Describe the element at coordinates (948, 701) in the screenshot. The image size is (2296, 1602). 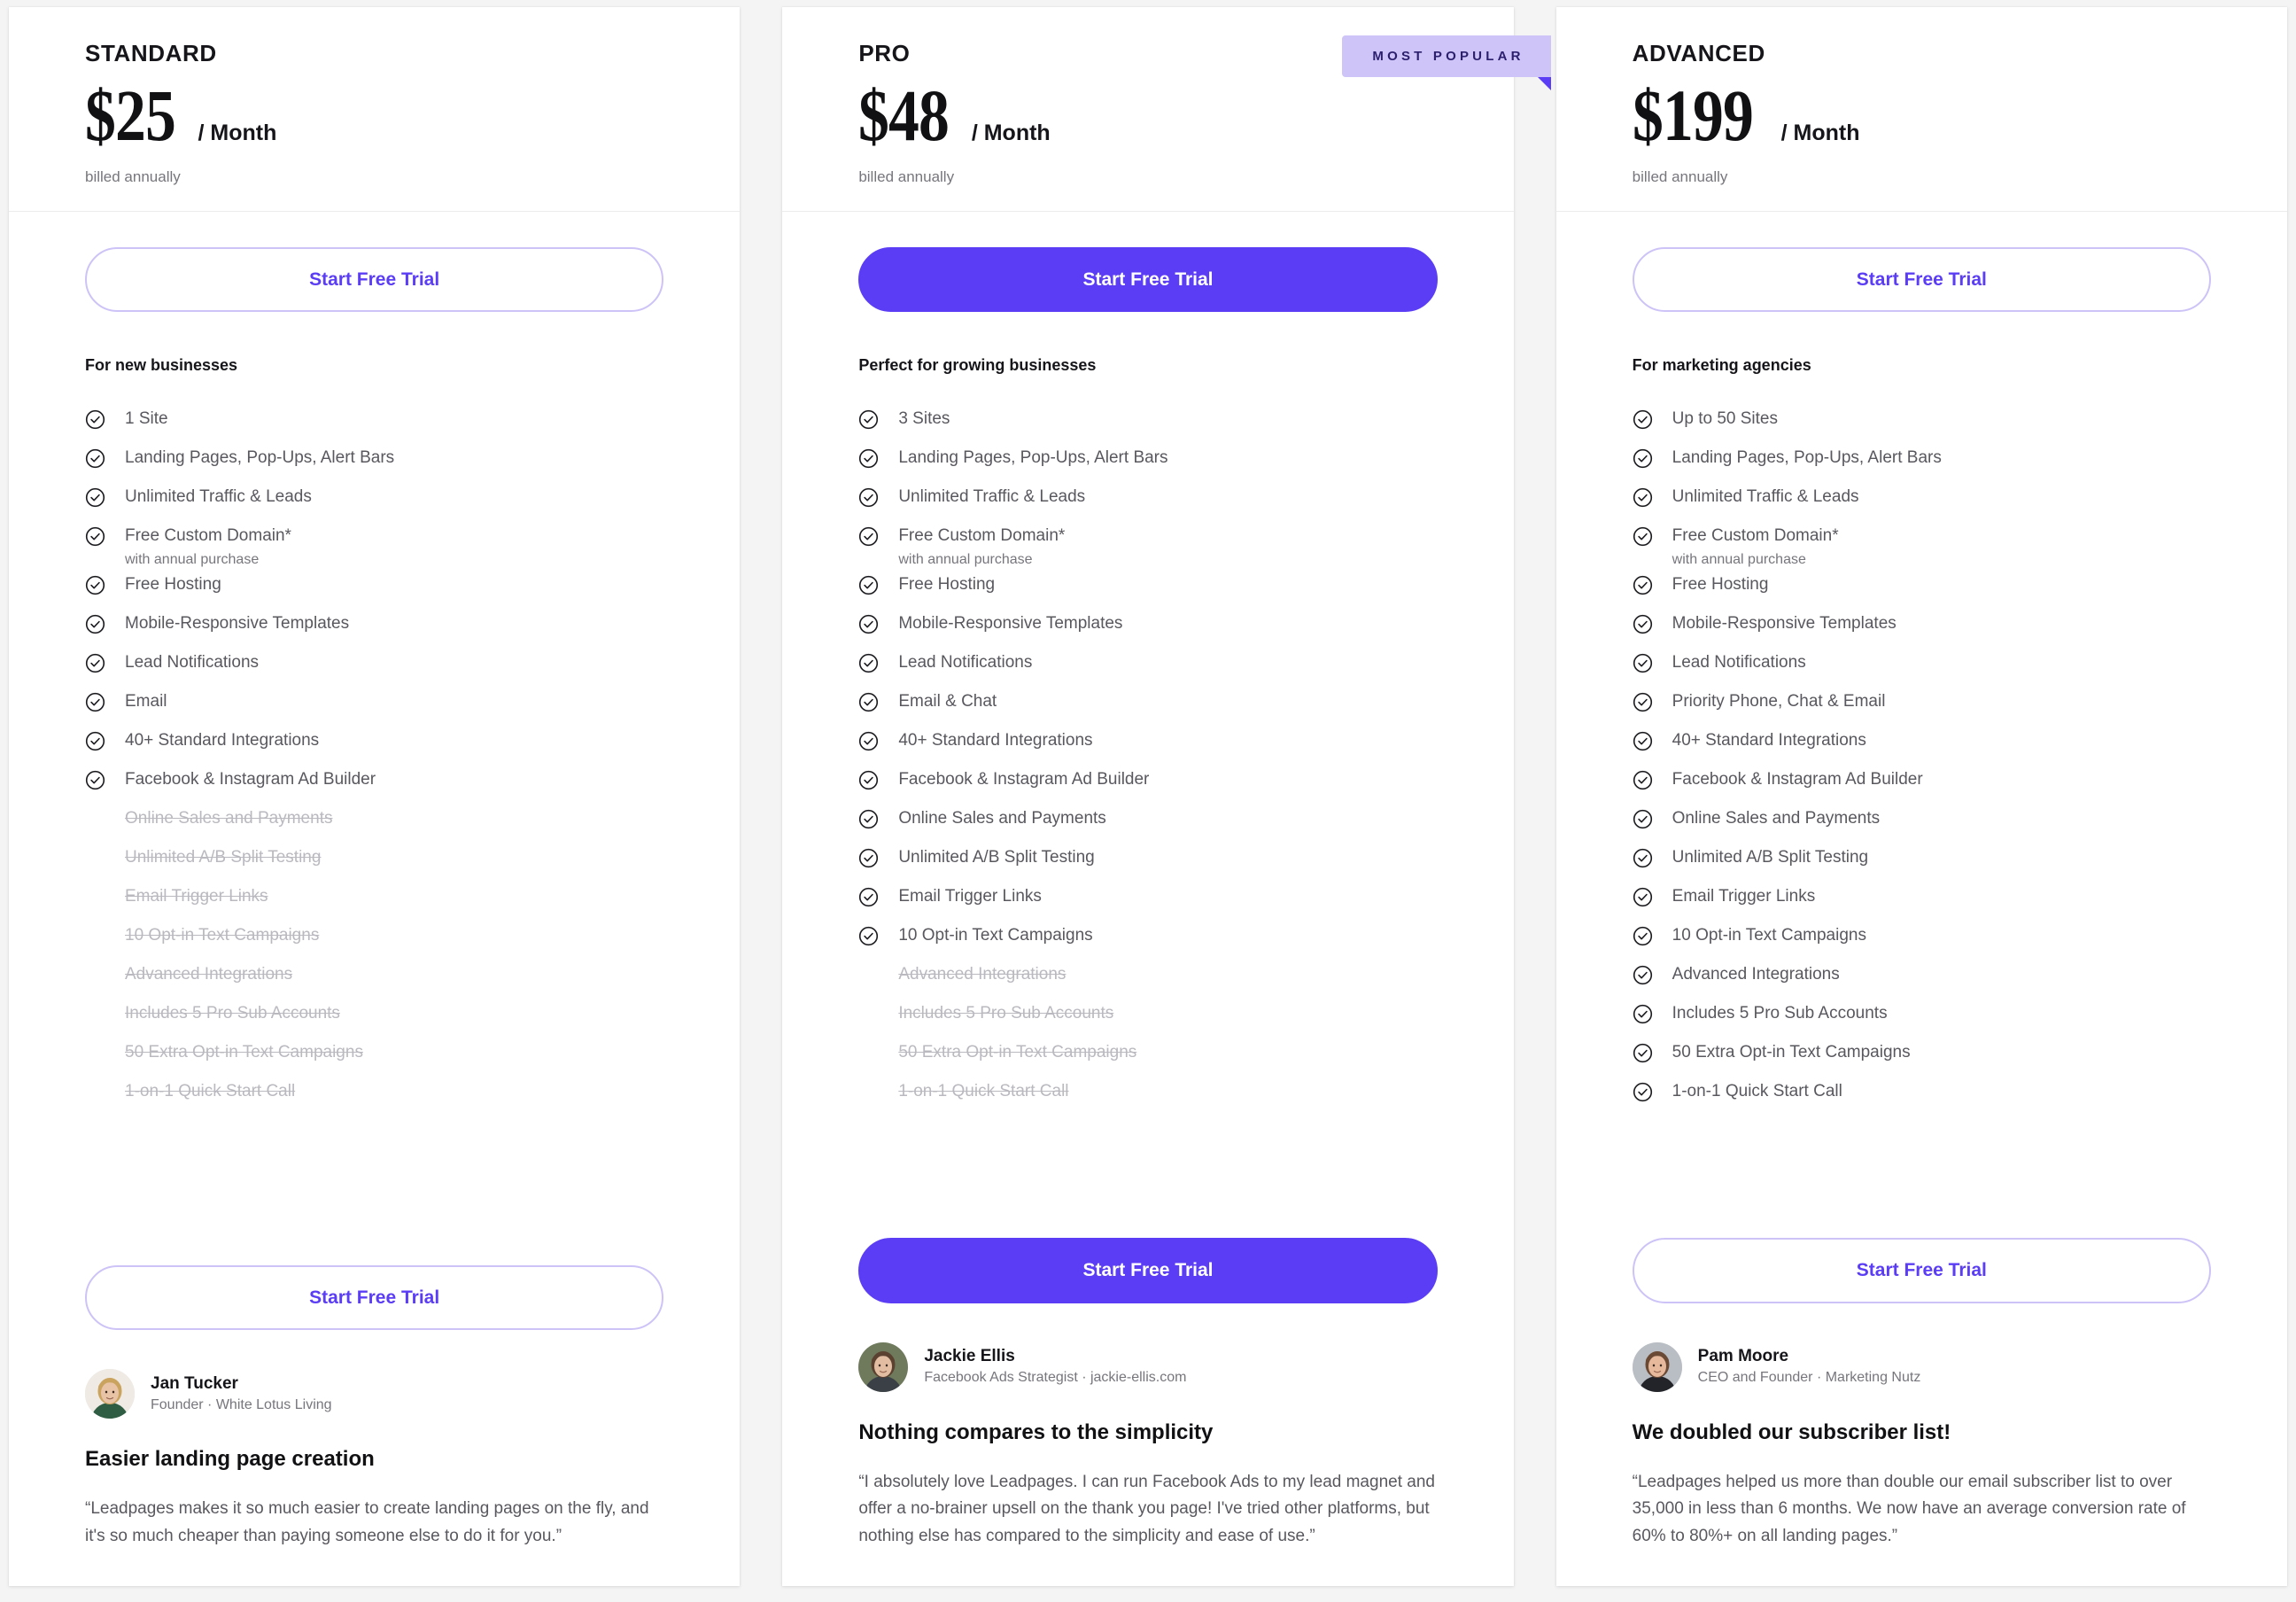
I see `feature-label: Email & Chat` at that location.